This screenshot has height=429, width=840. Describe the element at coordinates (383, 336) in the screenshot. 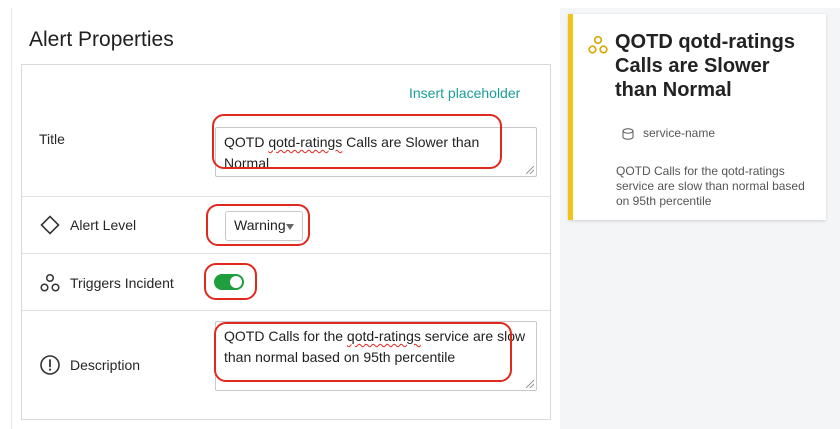

I see `description-text-misspelled: qotd-ratings` at that location.